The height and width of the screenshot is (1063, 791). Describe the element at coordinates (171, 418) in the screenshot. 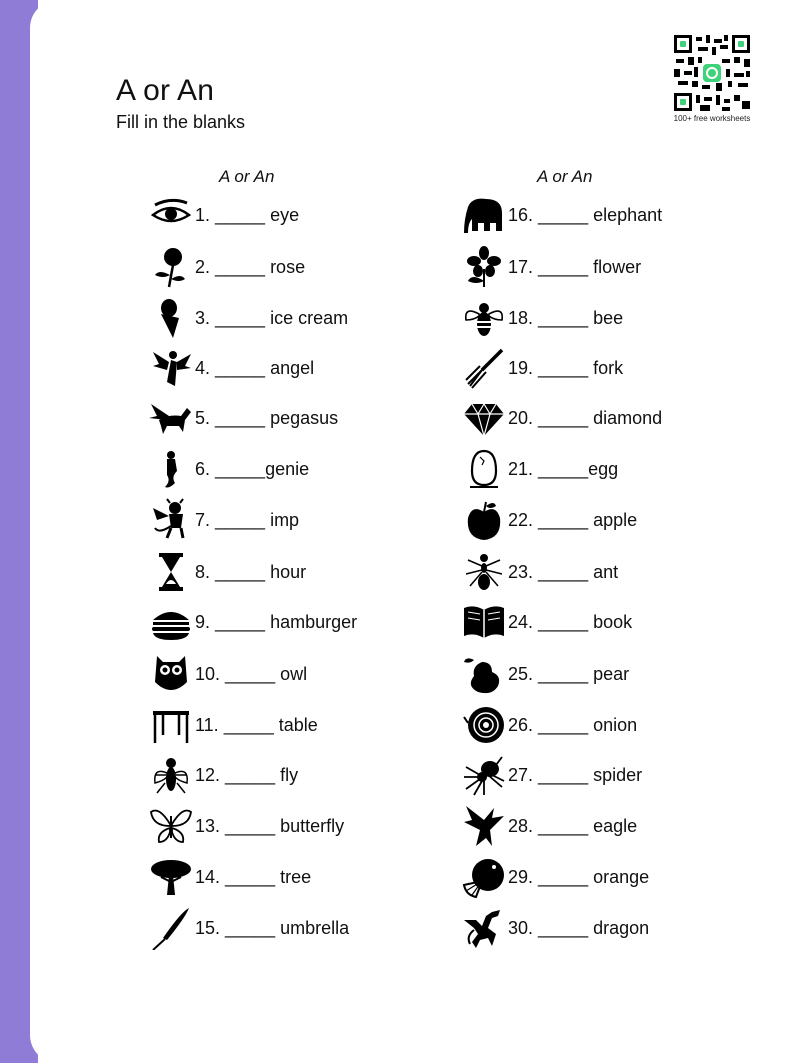

I see `pegasus-icon` at that location.